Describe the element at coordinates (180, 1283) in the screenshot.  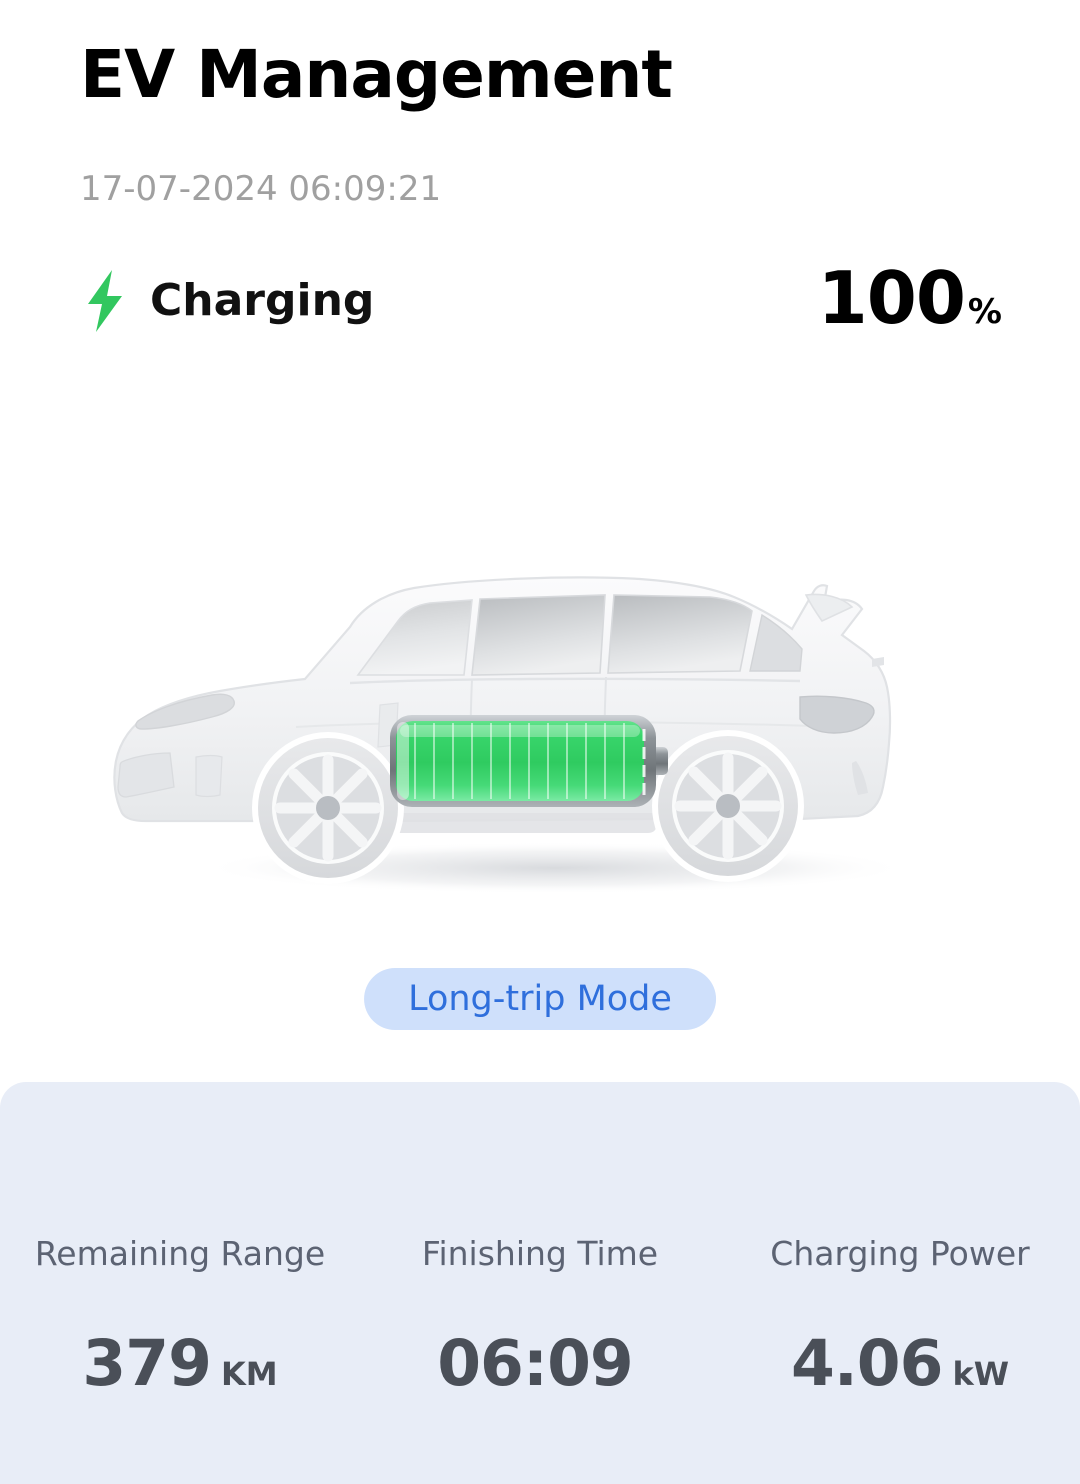
I see `stat-remaining-range: Remaining Range 379 KM` at that location.